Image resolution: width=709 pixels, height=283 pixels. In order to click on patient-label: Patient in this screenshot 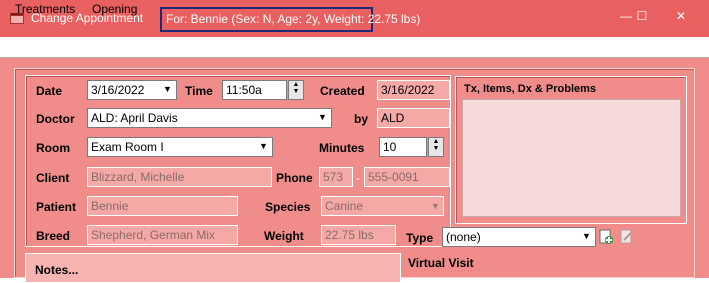, I will do `click(56, 207)`.